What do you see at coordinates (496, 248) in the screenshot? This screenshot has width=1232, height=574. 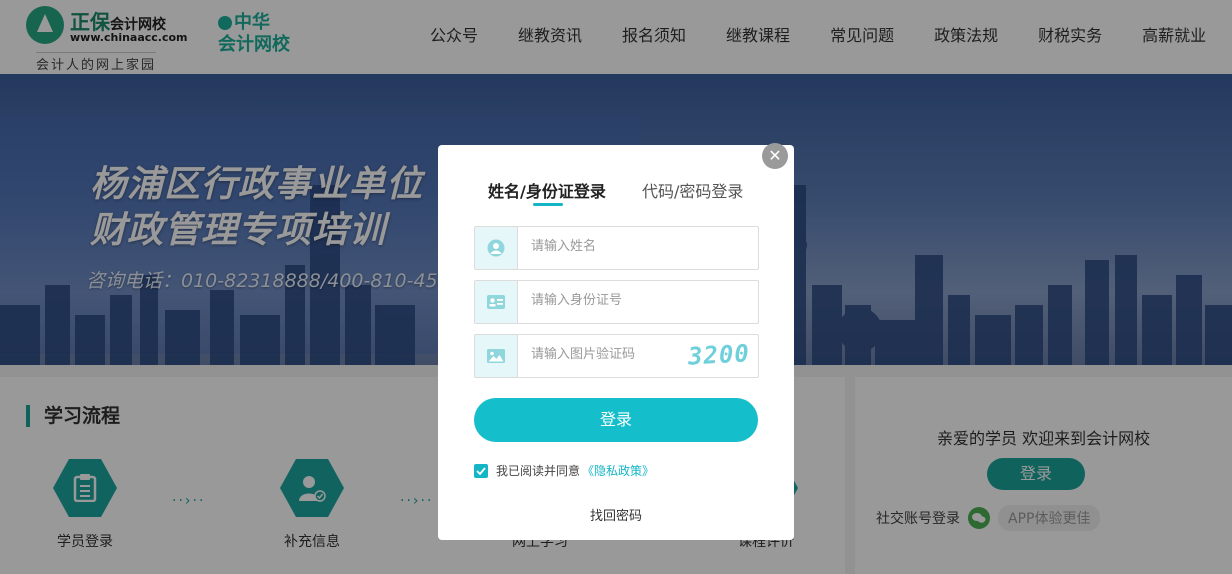 I see `user-icon` at bounding box center [496, 248].